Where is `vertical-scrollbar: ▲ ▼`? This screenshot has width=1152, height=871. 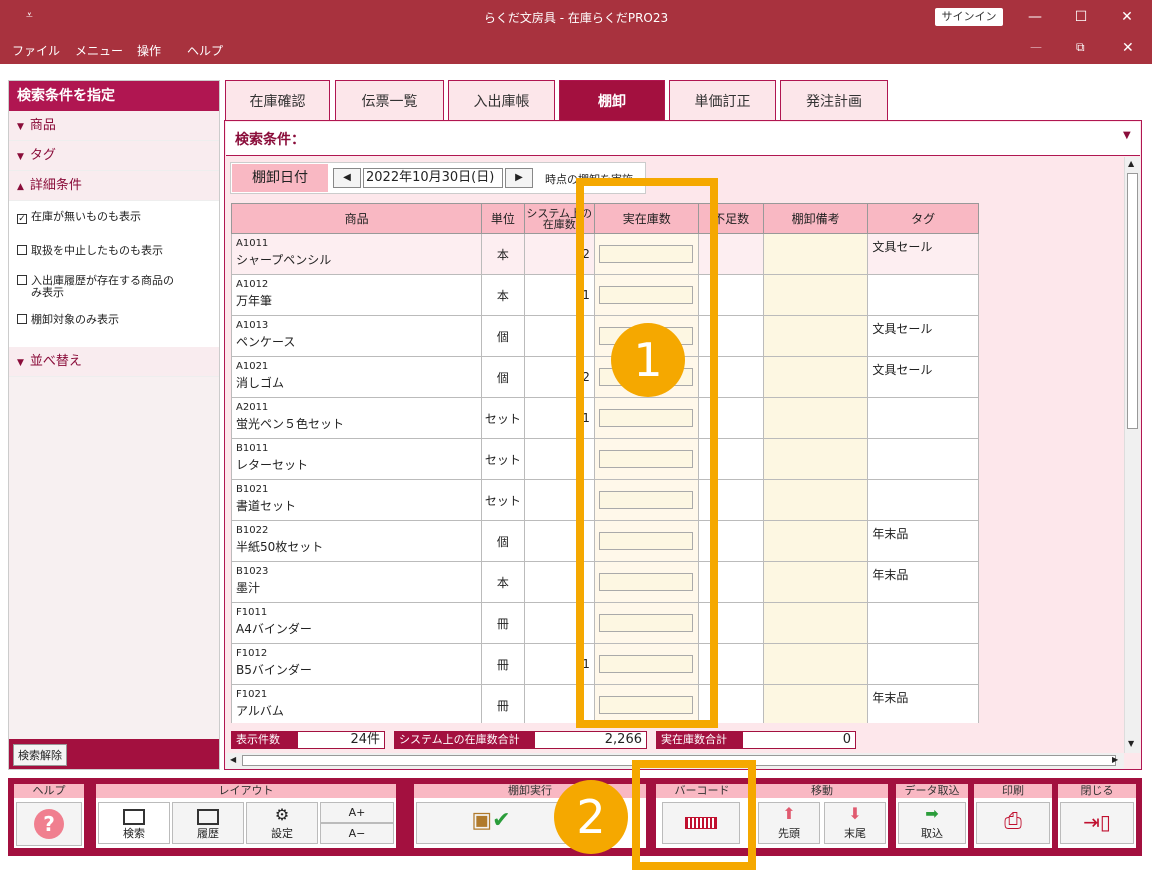 vertical-scrollbar: ▲ ▼ is located at coordinates (1132, 455).